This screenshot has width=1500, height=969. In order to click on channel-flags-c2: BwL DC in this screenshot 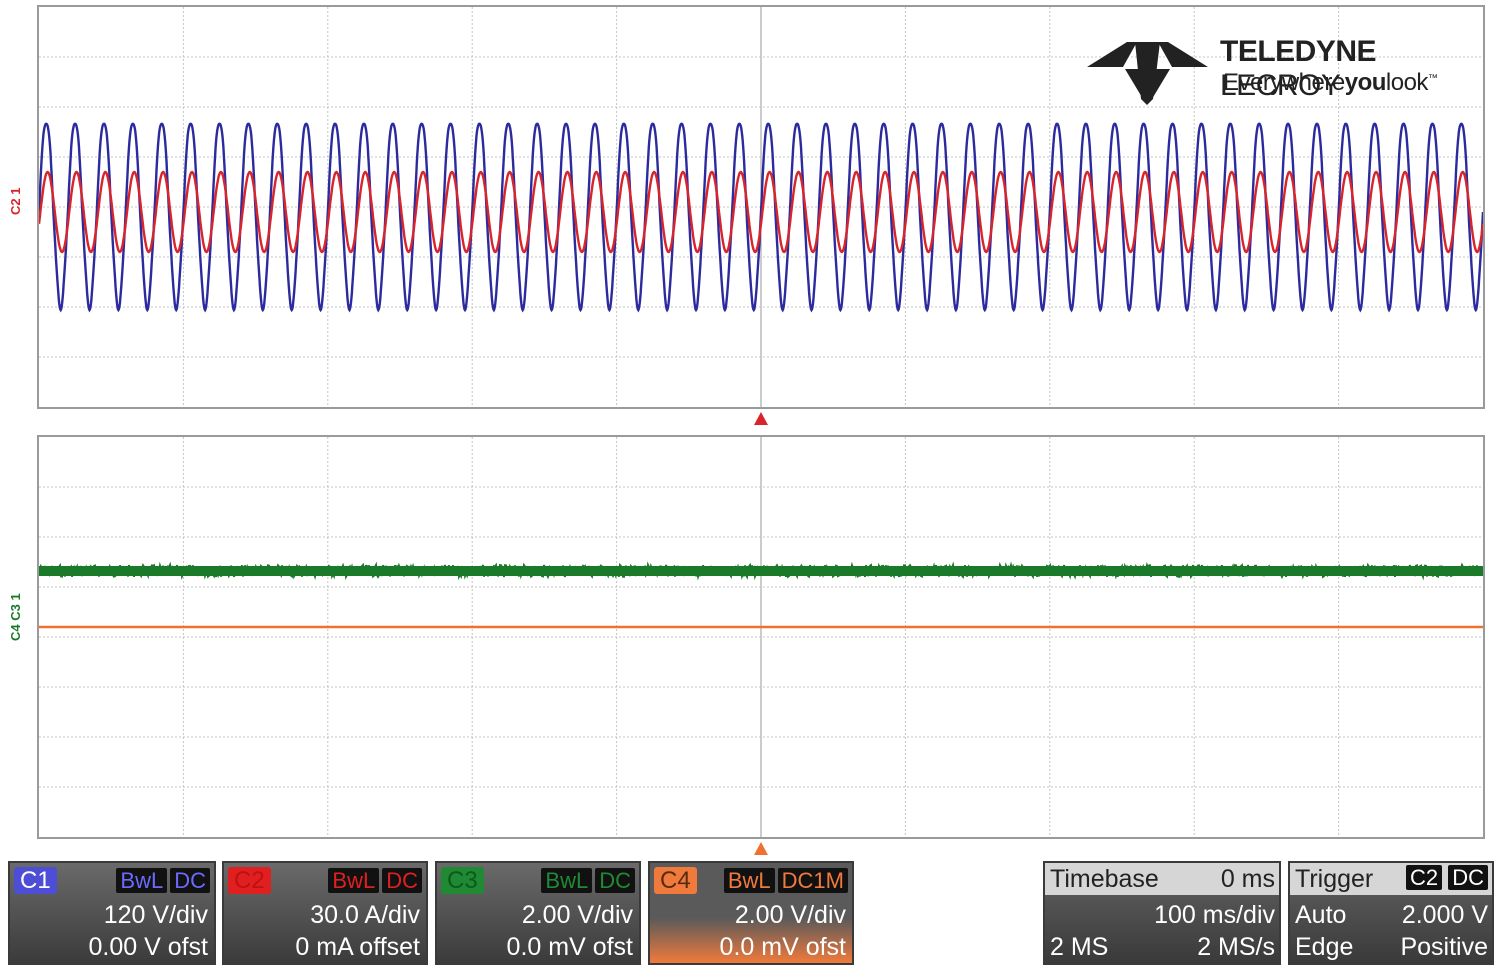, I will do `click(373, 880)`.